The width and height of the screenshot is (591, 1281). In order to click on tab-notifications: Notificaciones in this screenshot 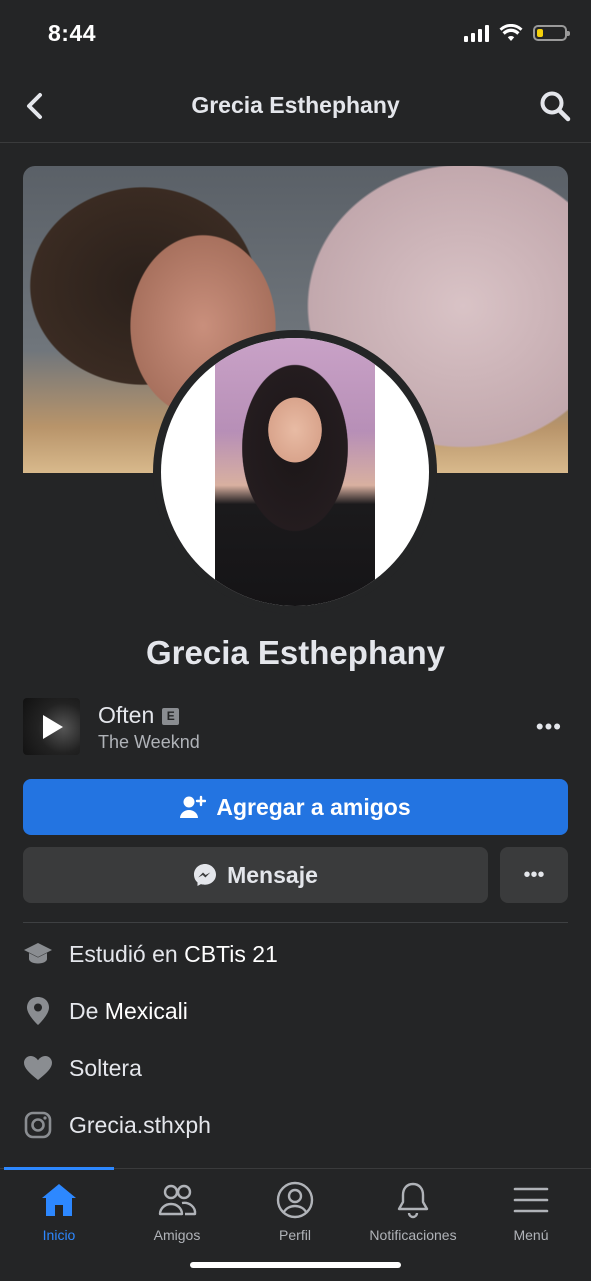, I will do `click(413, 1216)`.